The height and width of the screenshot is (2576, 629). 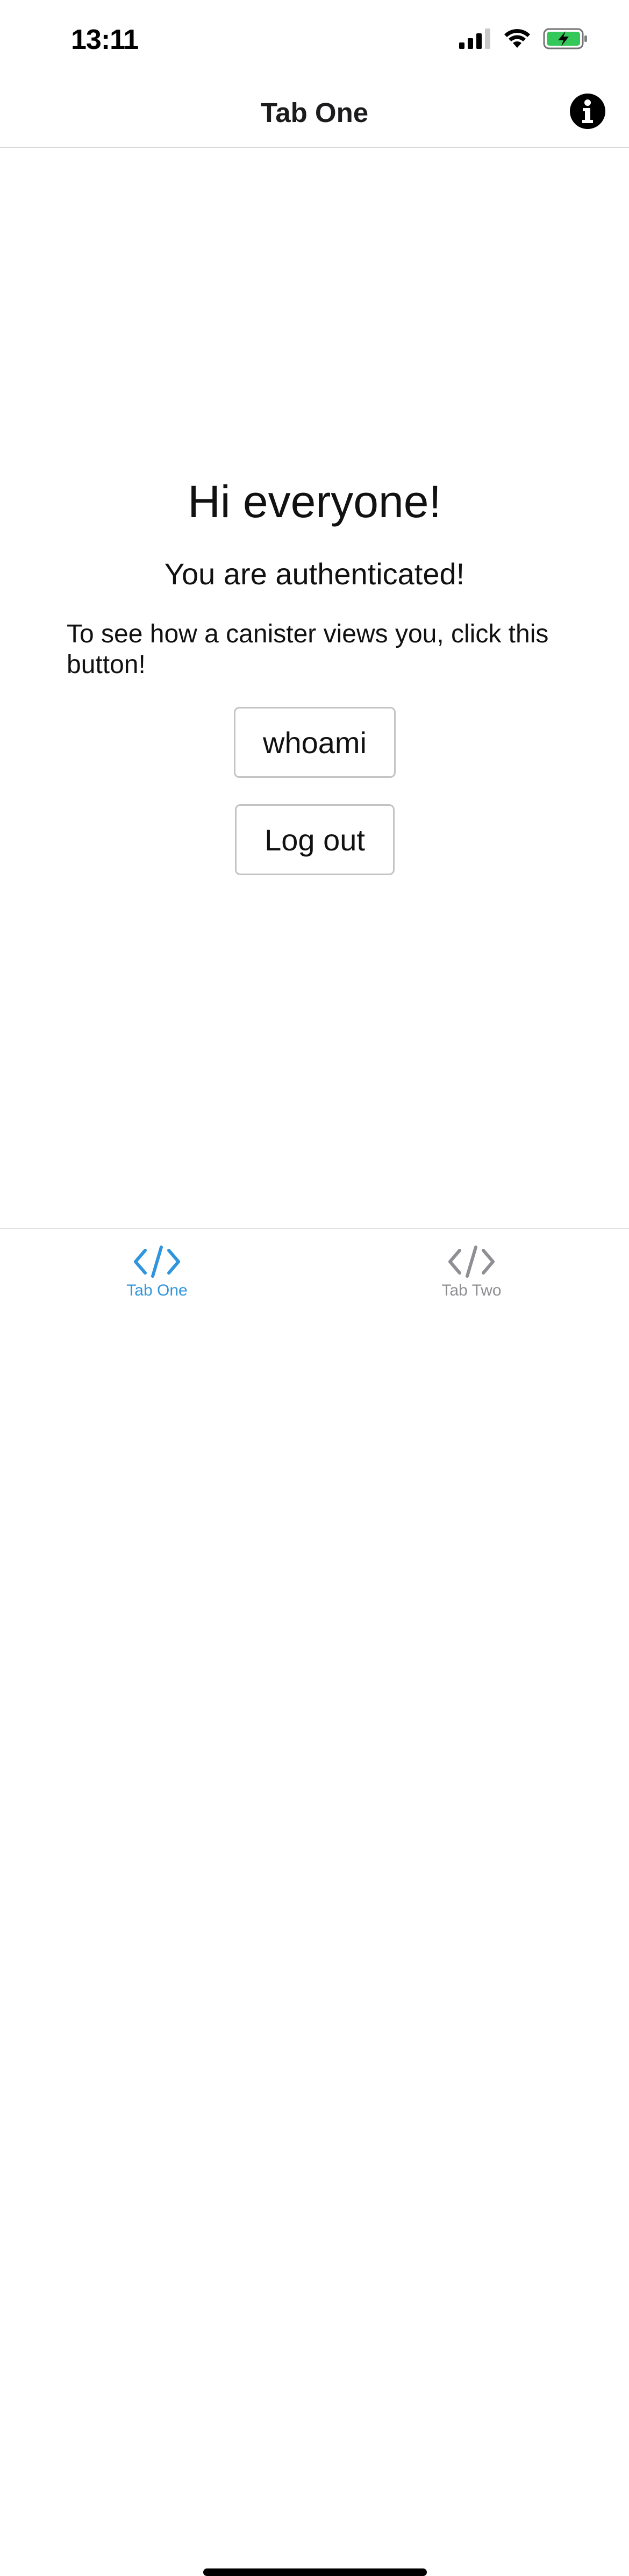 What do you see at coordinates (314, 574) in the screenshot?
I see `auth-status-text: You are authenticated!` at bounding box center [314, 574].